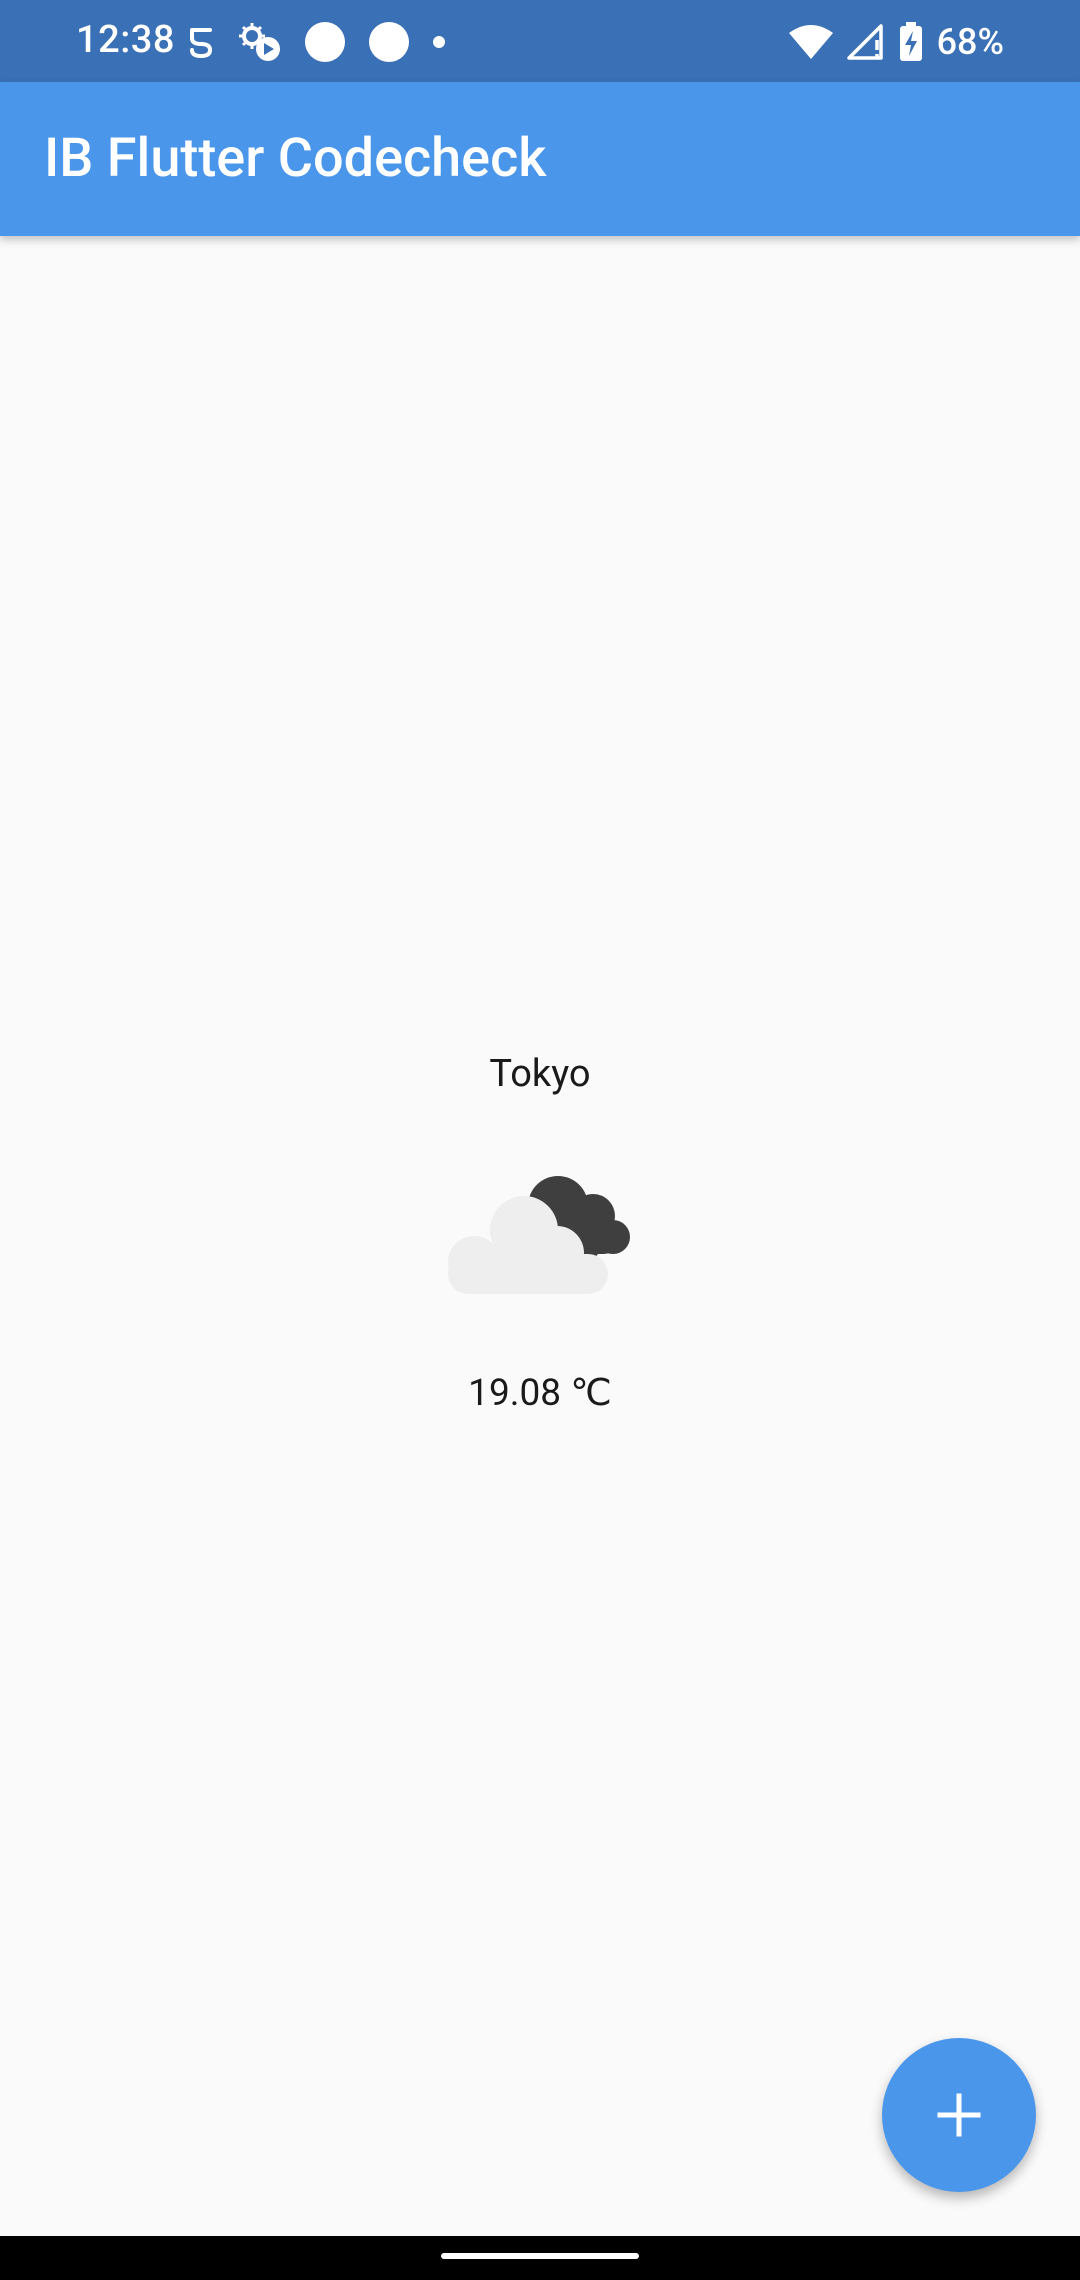 The image size is (1080, 2280). What do you see at coordinates (896, 42) in the screenshot?
I see `status-icons-right: 68%` at bounding box center [896, 42].